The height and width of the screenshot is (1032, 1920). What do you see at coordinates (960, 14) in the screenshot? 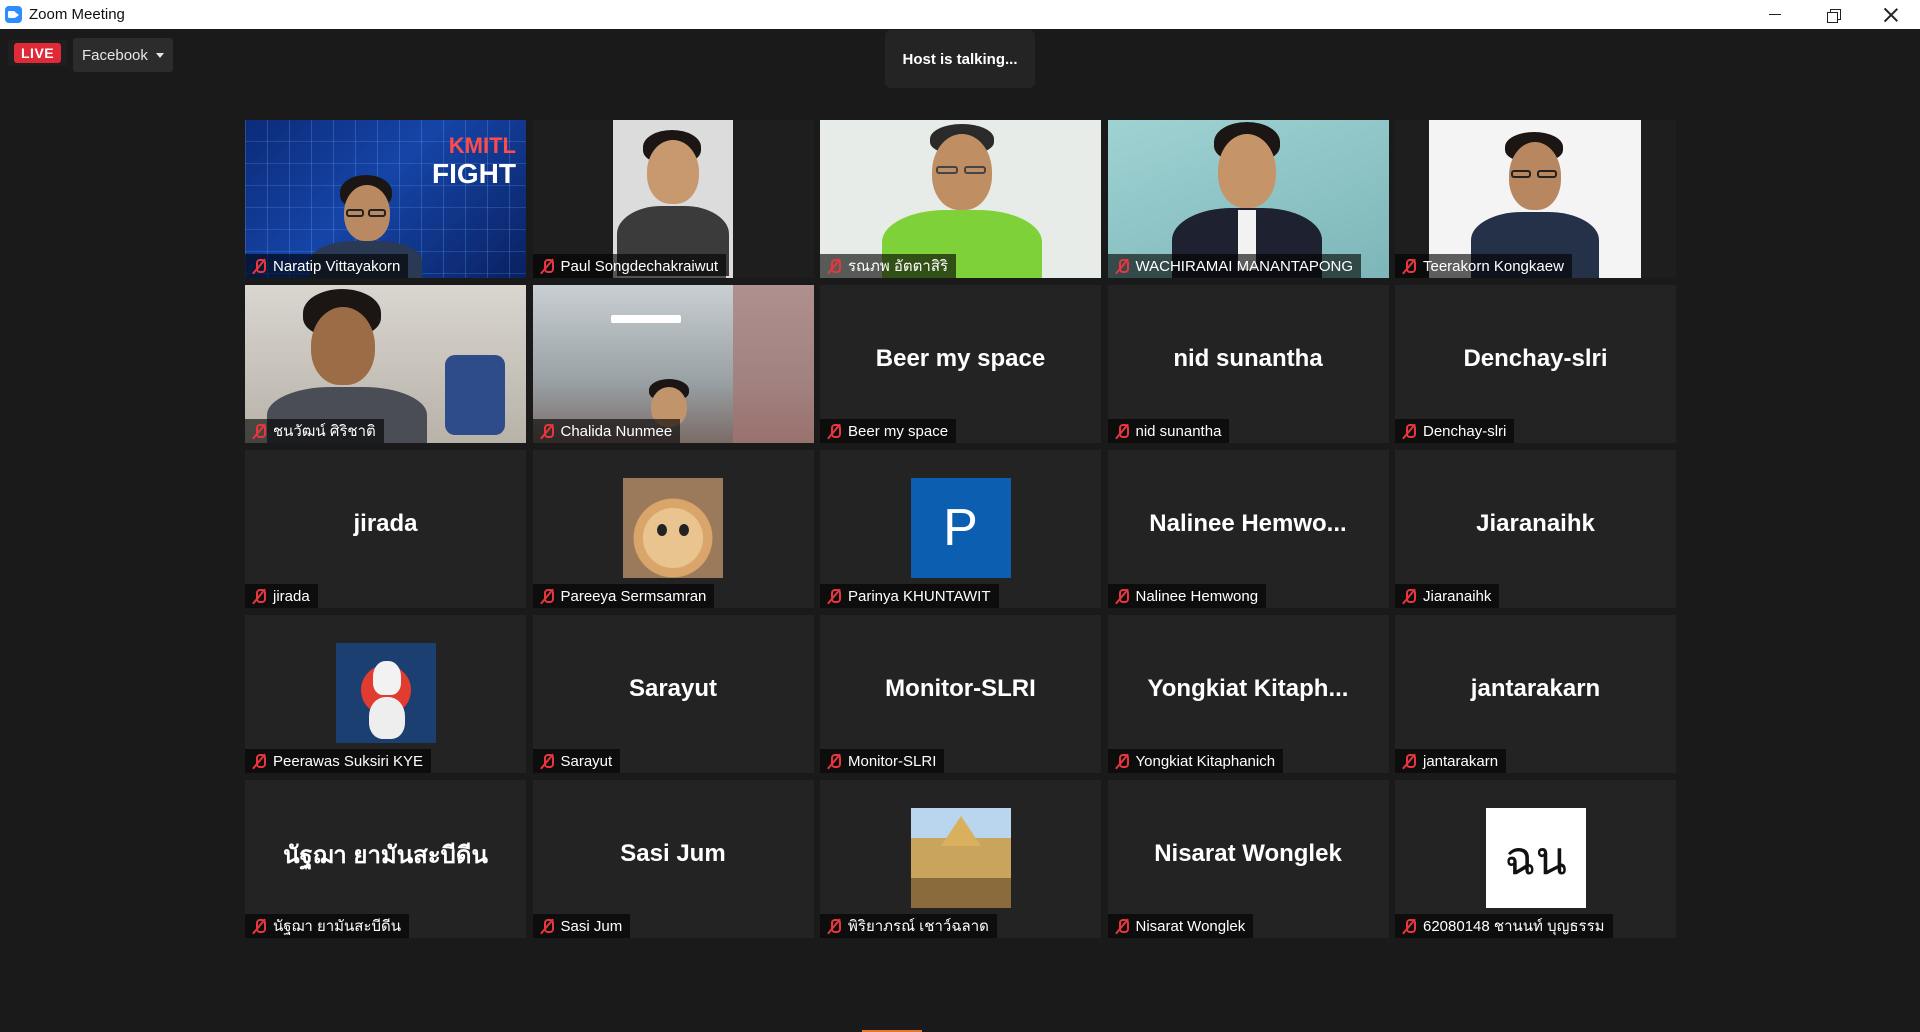
I see `title-bar: Zoom Meeting` at bounding box center [960, 14].